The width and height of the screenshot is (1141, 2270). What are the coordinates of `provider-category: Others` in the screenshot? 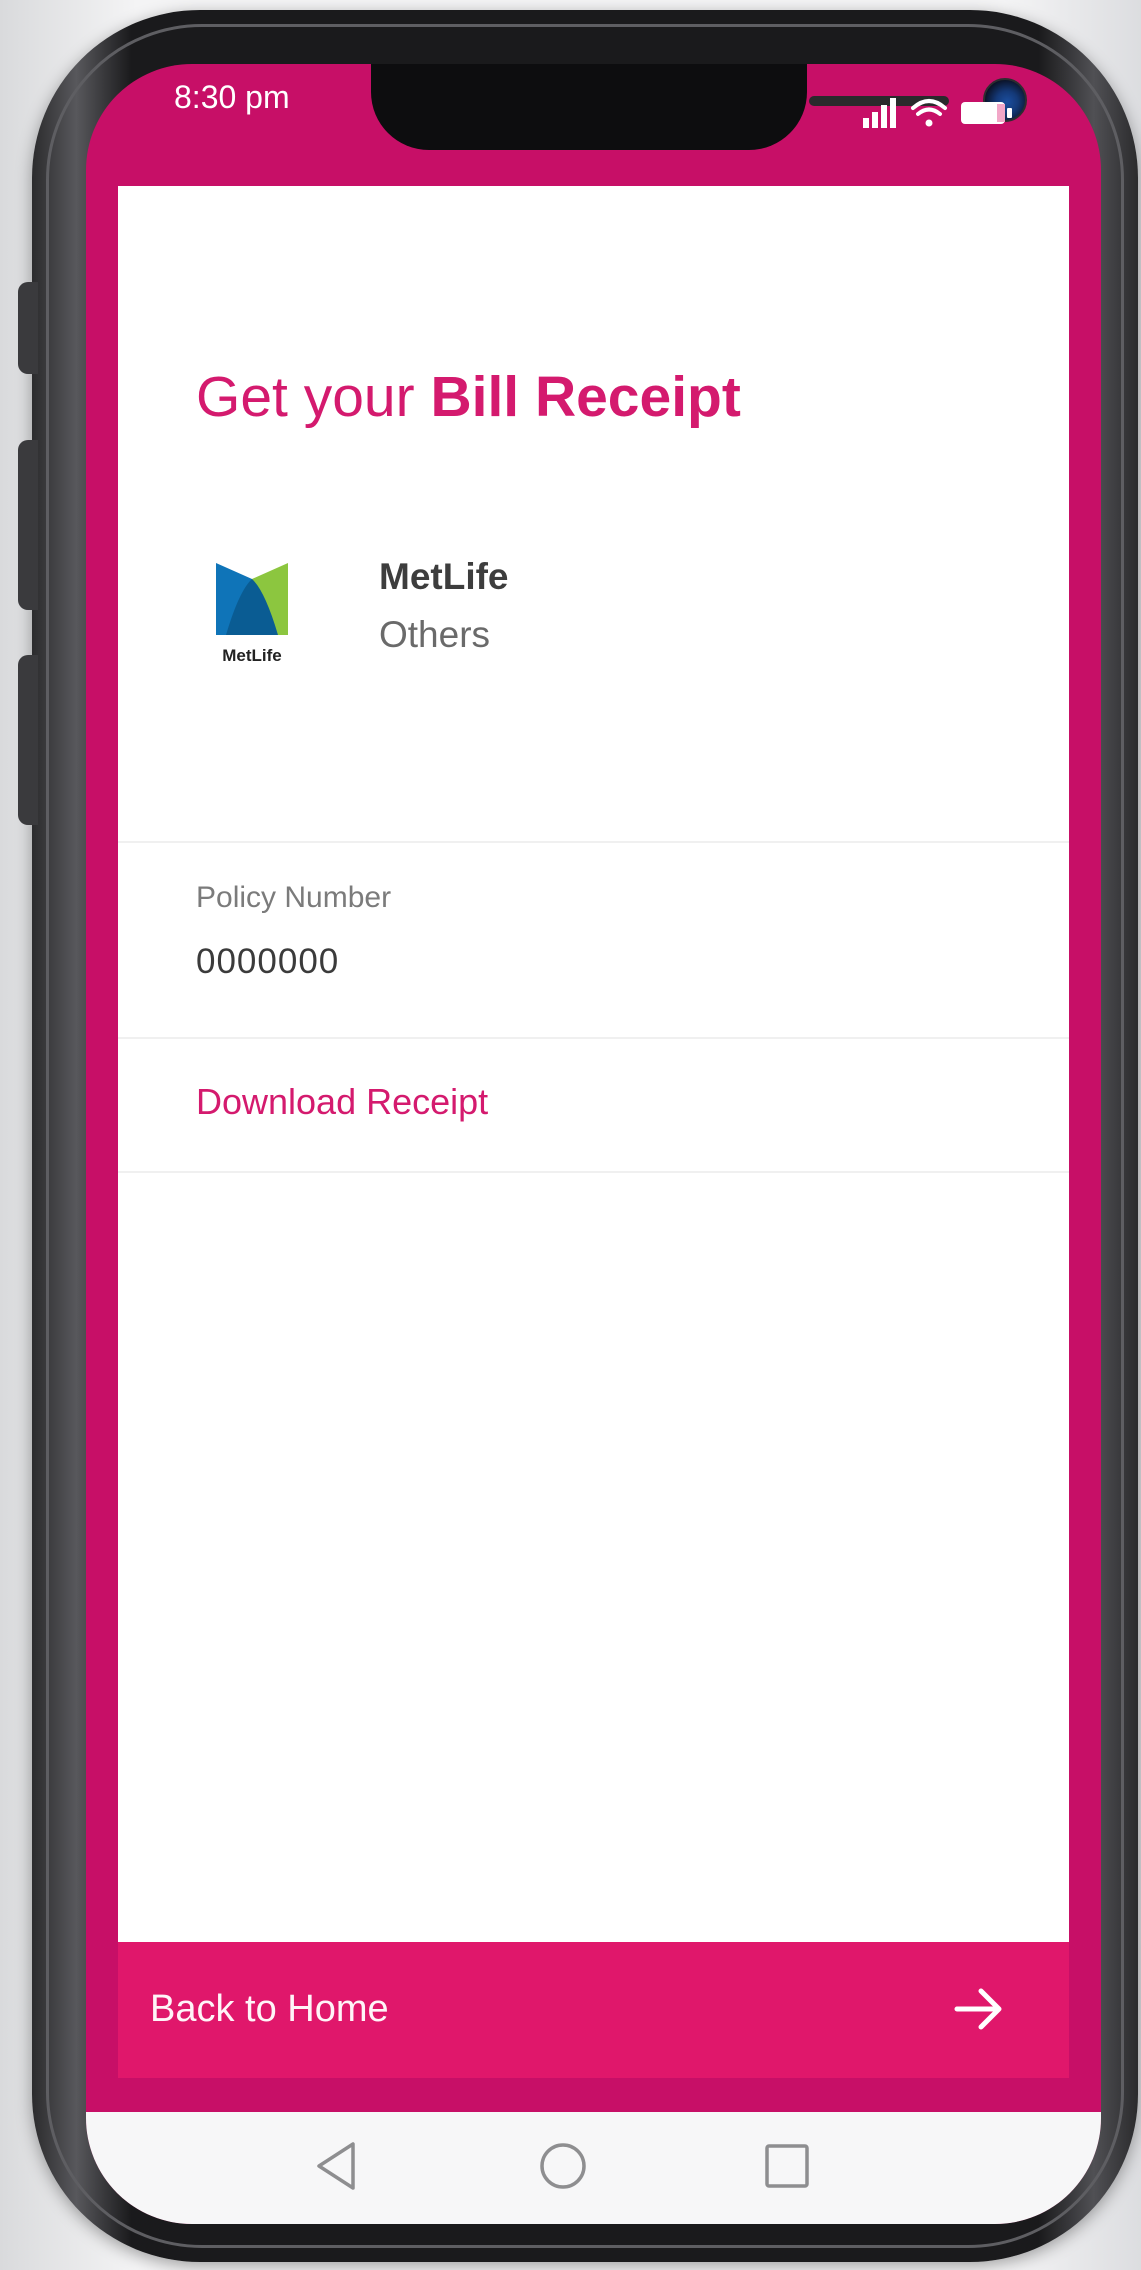 It's located at (435, 634).